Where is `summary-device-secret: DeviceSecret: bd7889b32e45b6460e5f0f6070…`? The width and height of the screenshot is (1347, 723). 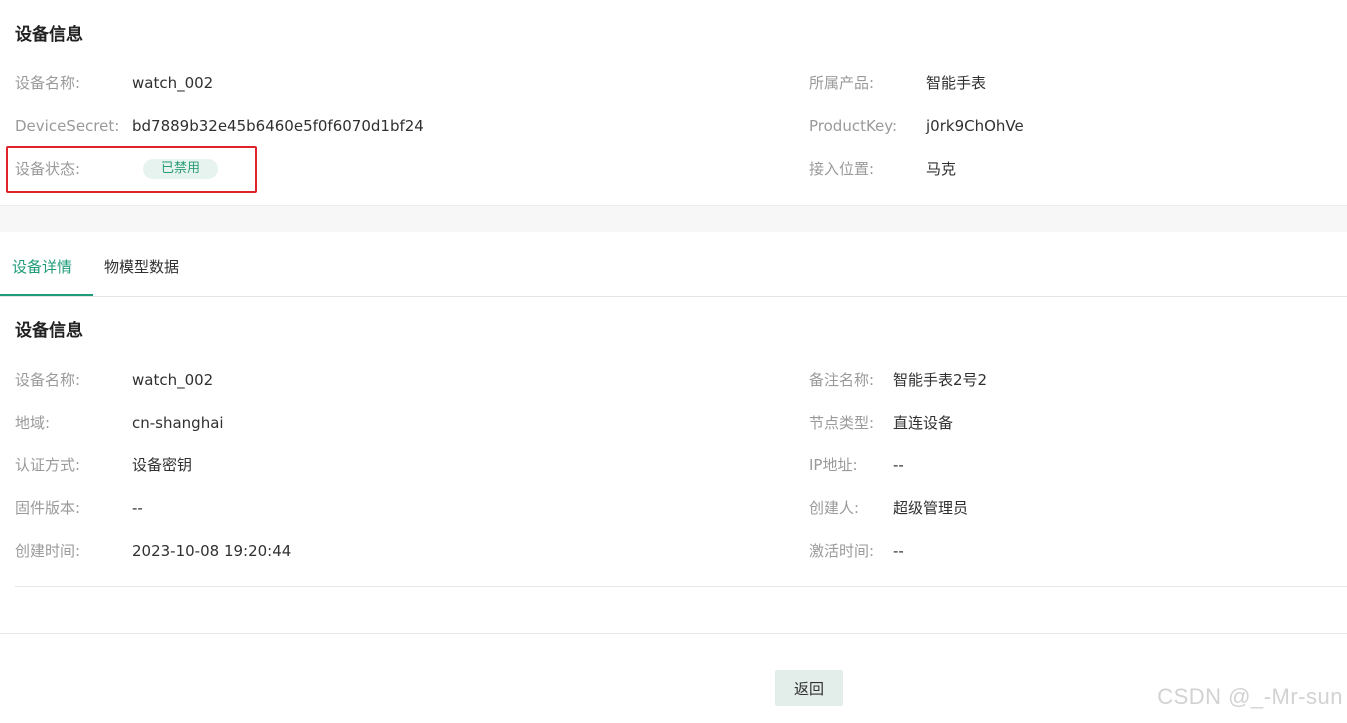 summary-device-secret: DeviceSecret: bd7889b32e45b6460e5f0f6070… is located at coordinates (365, 126).